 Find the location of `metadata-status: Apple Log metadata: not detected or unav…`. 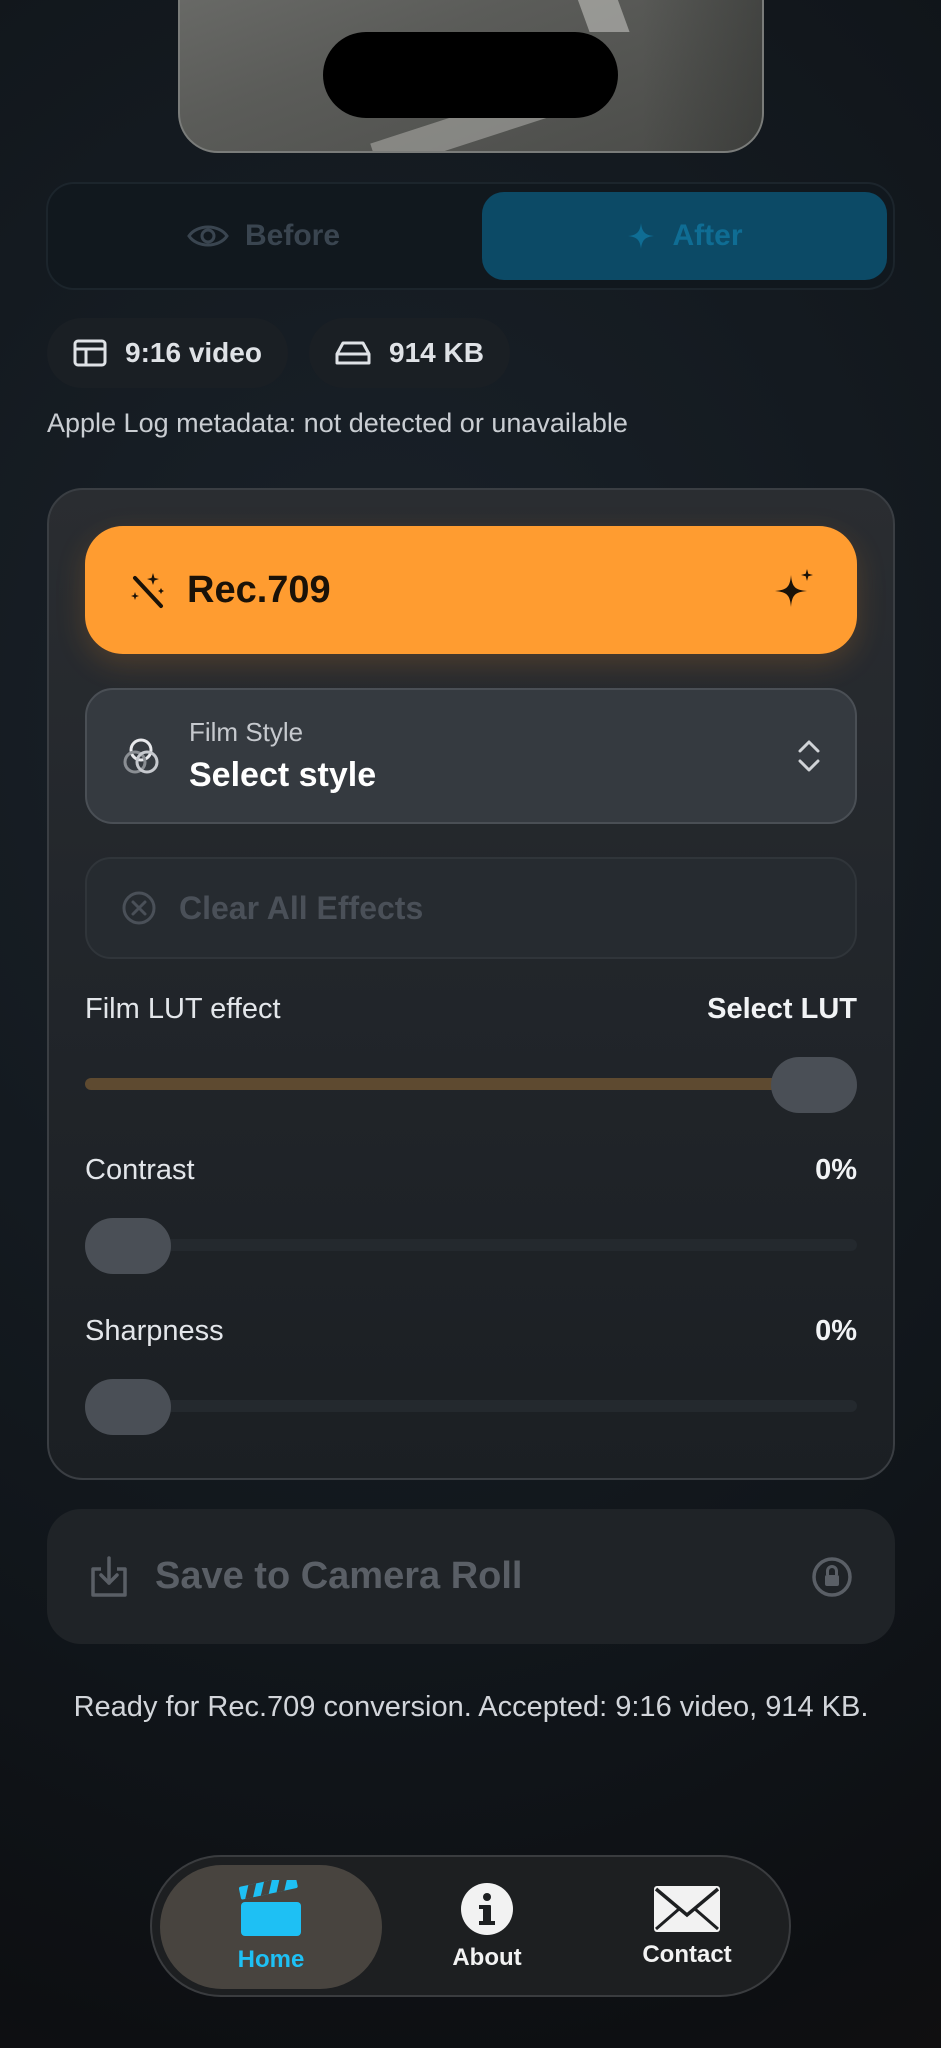

metadata-status: Apple Log metadata: not detected or unav… is located at coordinates (337, 423).